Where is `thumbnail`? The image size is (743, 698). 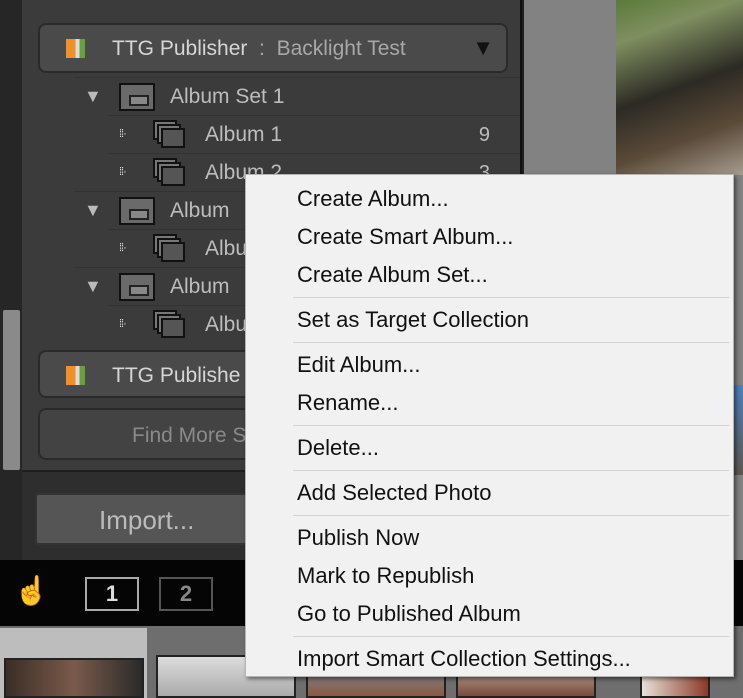 thumbnail is located at coordinates (74, 678).